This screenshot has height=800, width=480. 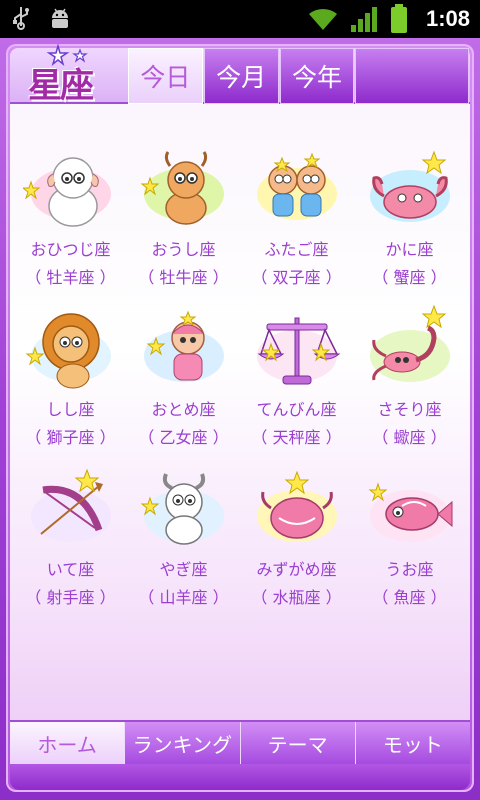 What do you see at coordinates (412, 76) in the screenshot?
I see `tab-empty-slot` at bounding box center [412, 76].